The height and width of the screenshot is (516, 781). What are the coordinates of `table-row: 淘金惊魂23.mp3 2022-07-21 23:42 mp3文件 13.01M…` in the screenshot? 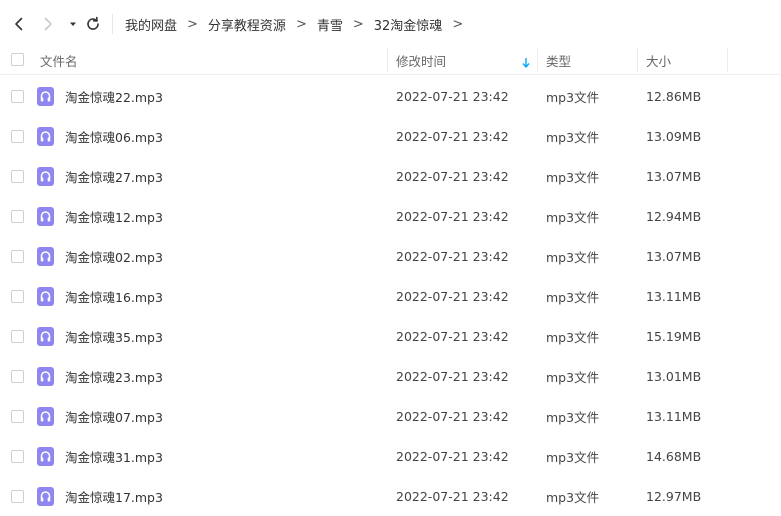 It's located at (390, 376).